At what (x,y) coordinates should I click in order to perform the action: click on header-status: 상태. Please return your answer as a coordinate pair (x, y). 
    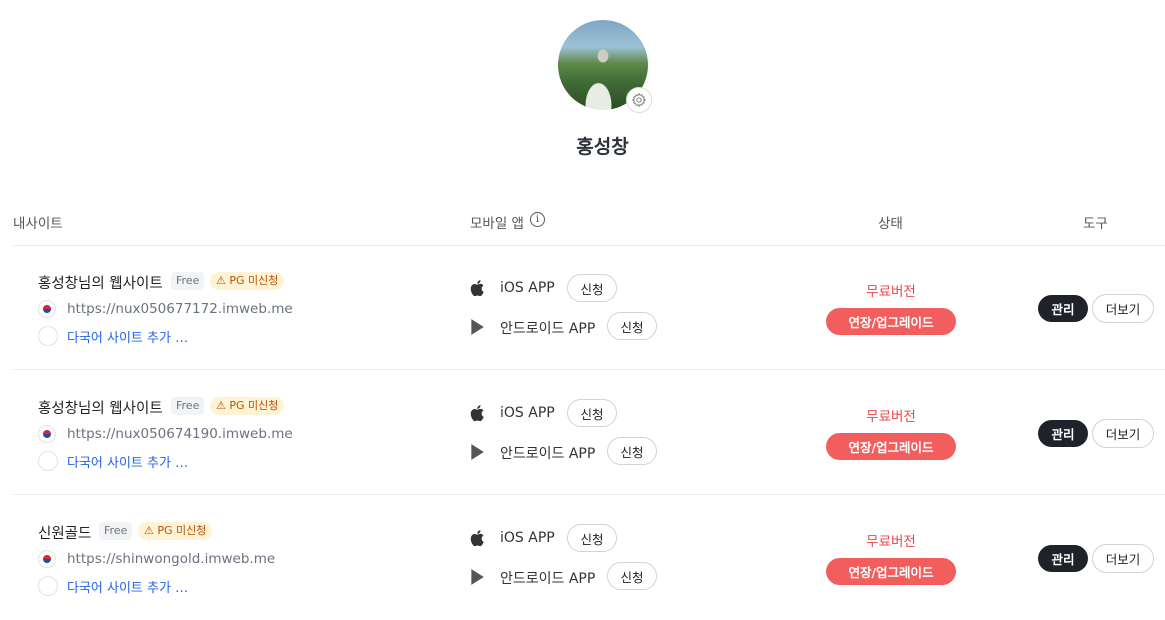
    Looking at the image, I should click on (890, 224).